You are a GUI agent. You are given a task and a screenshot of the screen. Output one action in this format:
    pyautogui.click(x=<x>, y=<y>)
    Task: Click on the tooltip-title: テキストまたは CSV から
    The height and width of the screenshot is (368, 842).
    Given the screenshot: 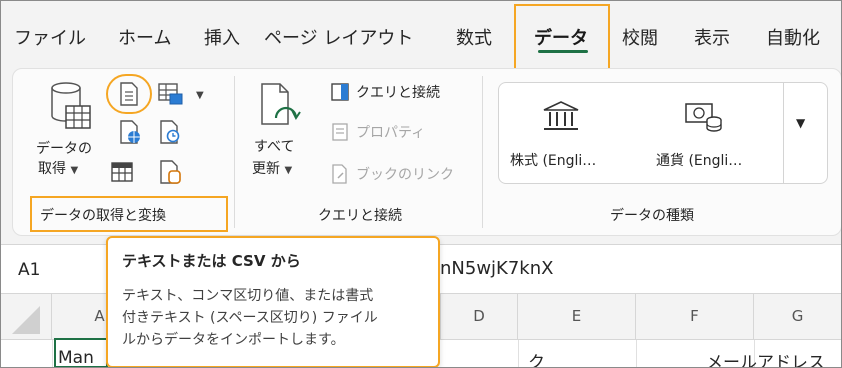 What is the action you would take?
    pyautogui.click(x=211, y=261)
    